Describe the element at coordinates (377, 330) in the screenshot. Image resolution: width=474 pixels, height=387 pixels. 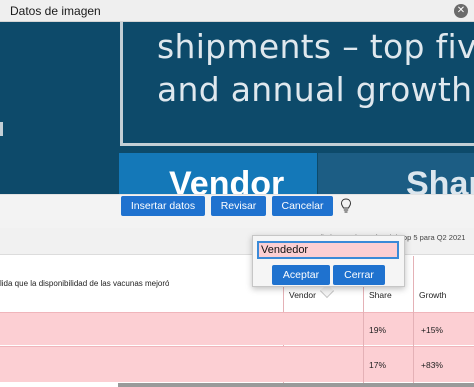
I see `share-cell: 19%` at that location.